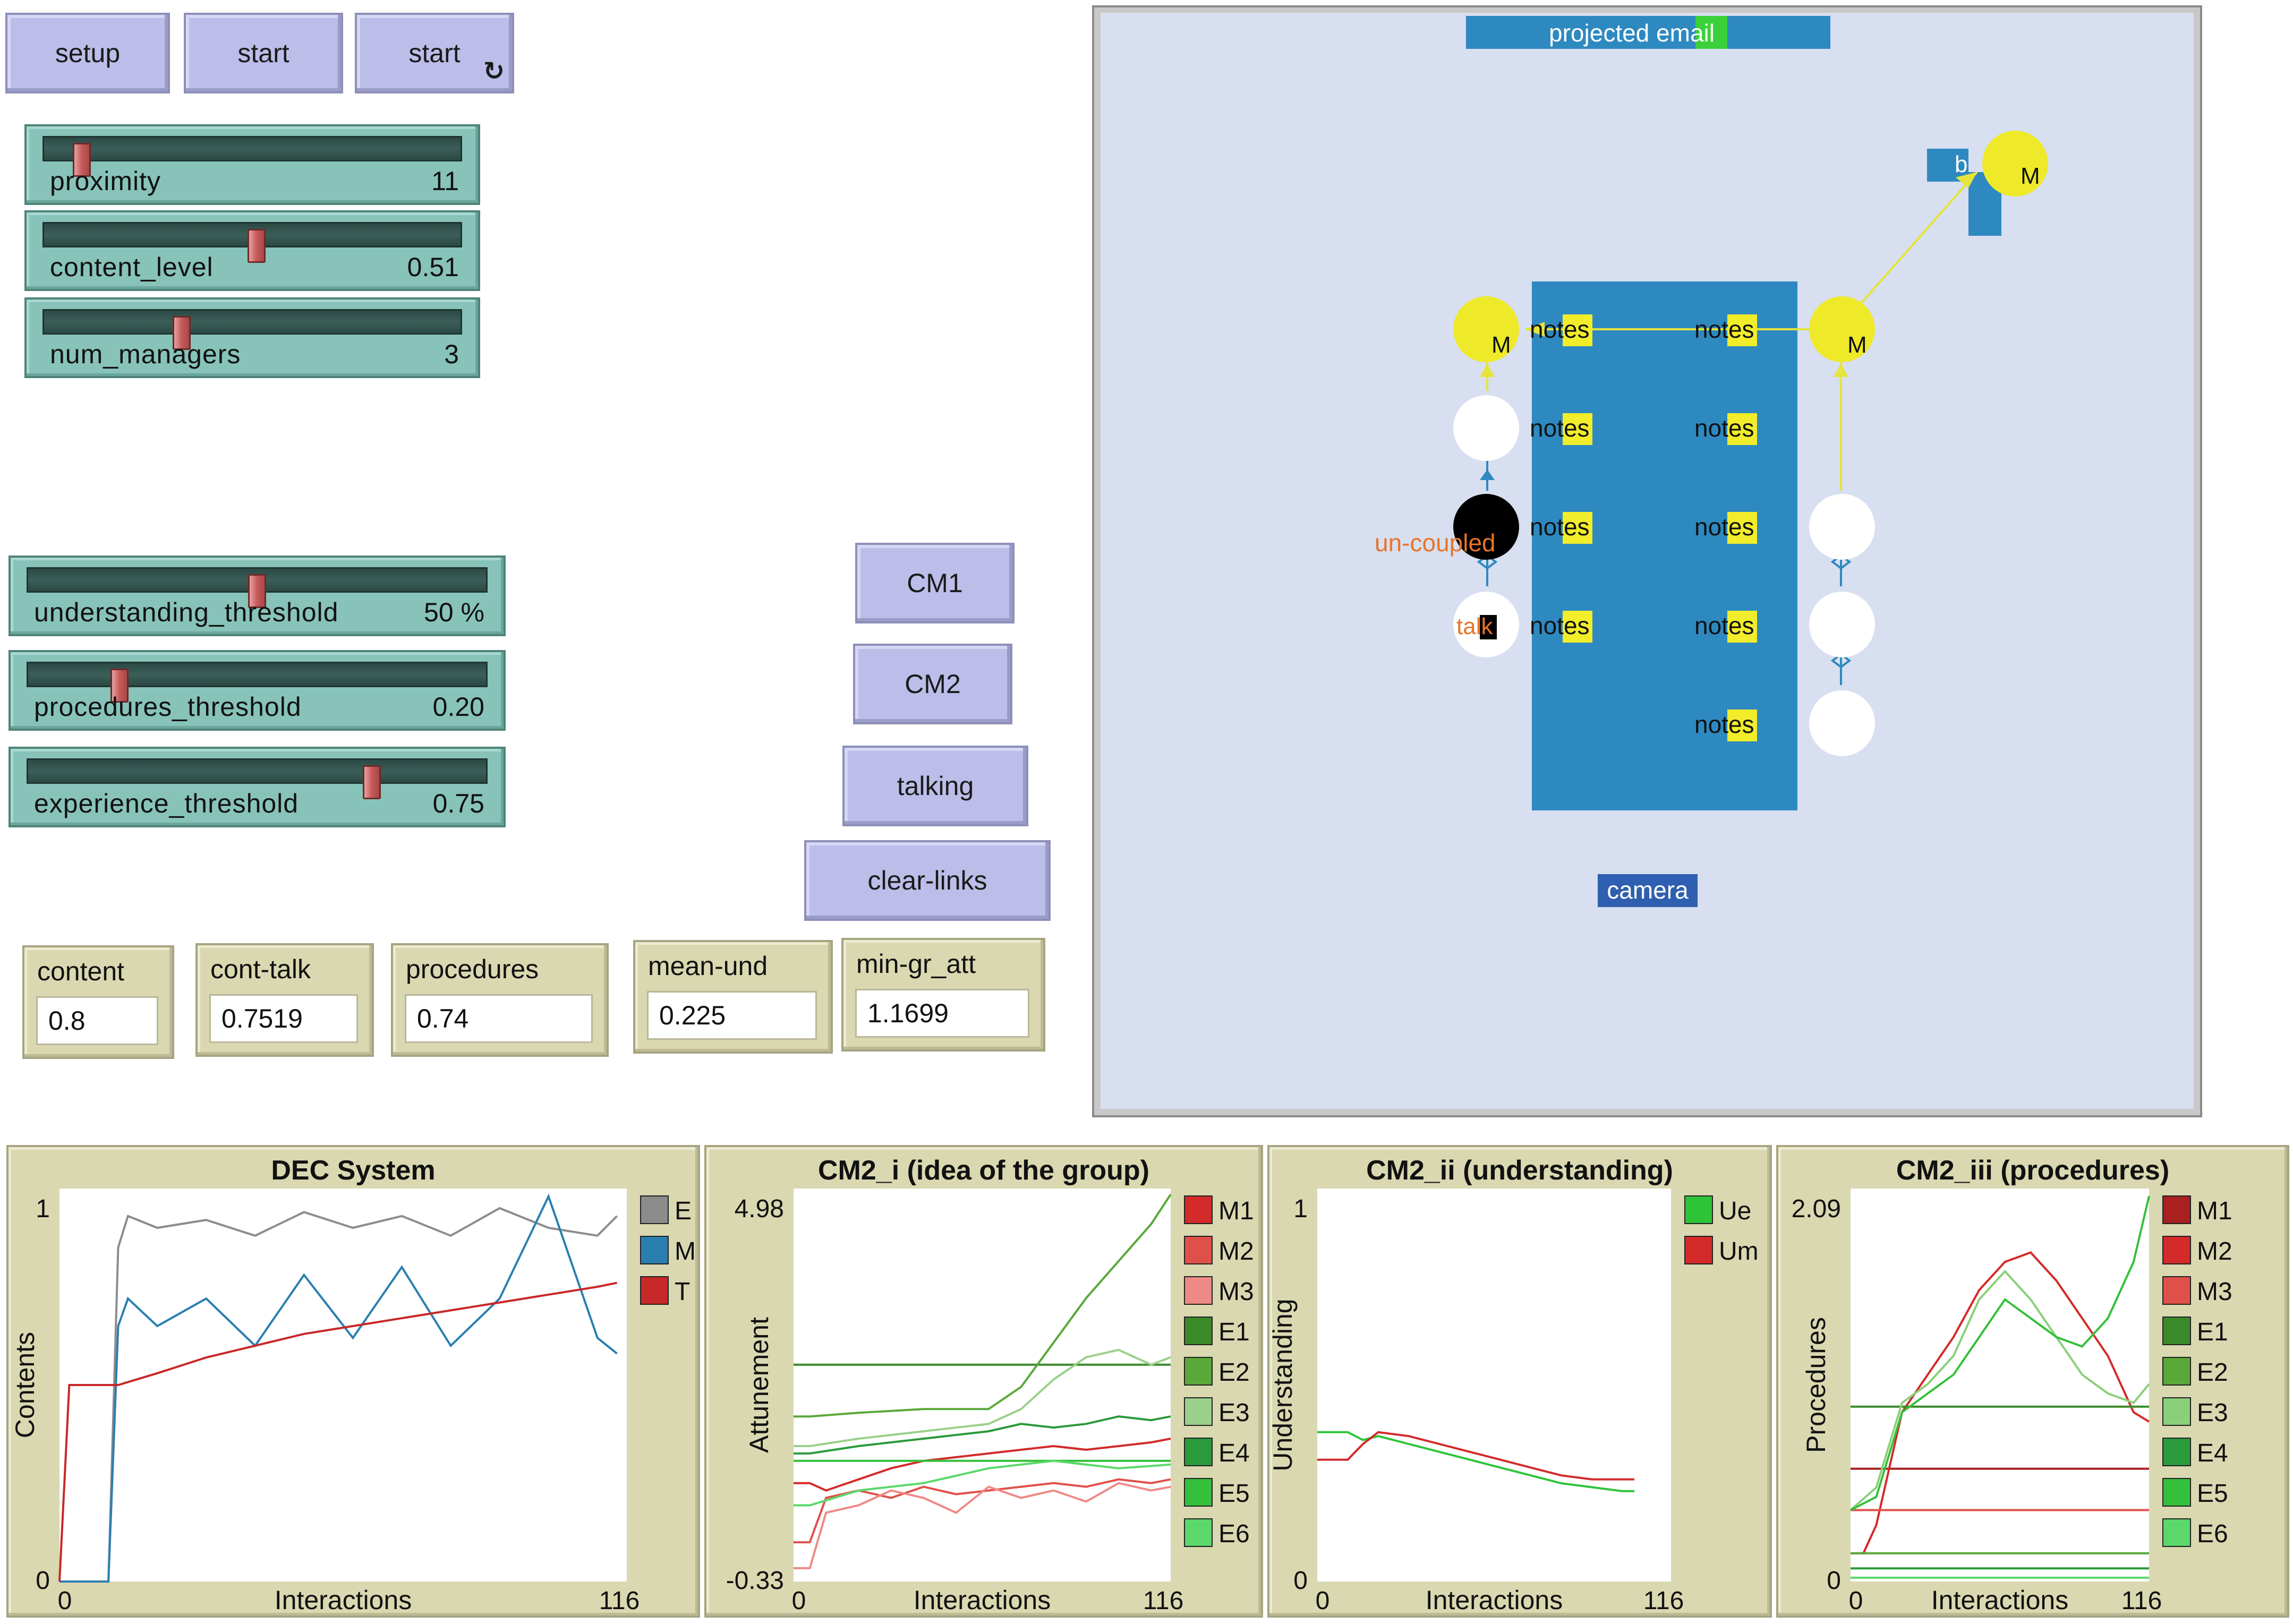 This screenshot has height=1624, width=2293. I want to click on b-label: b, so click(1961, 164).